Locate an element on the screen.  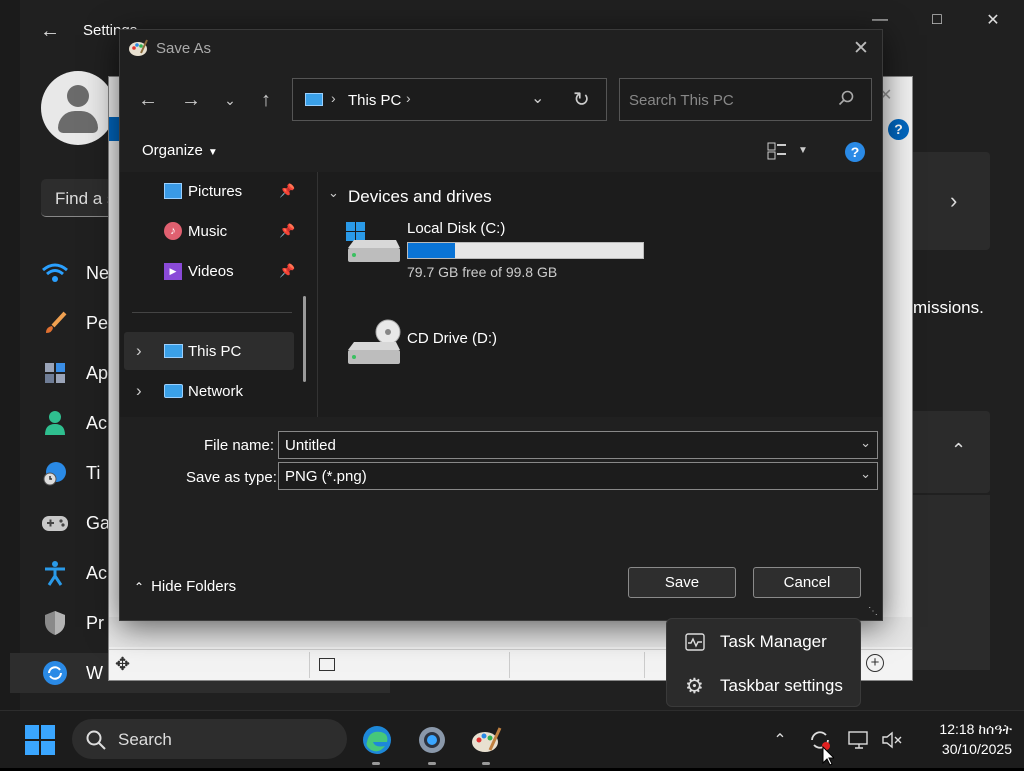
search-input: Search This PC is located at coordinates (745, 99).